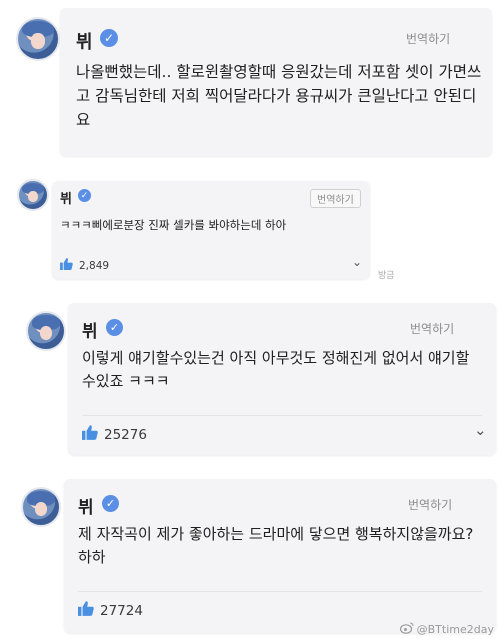 The image size is (500, 639). What do you see at coordinates (386, 276) in the screenshot?
I see `timestamp: 방금` at bounding box center [386, 276].